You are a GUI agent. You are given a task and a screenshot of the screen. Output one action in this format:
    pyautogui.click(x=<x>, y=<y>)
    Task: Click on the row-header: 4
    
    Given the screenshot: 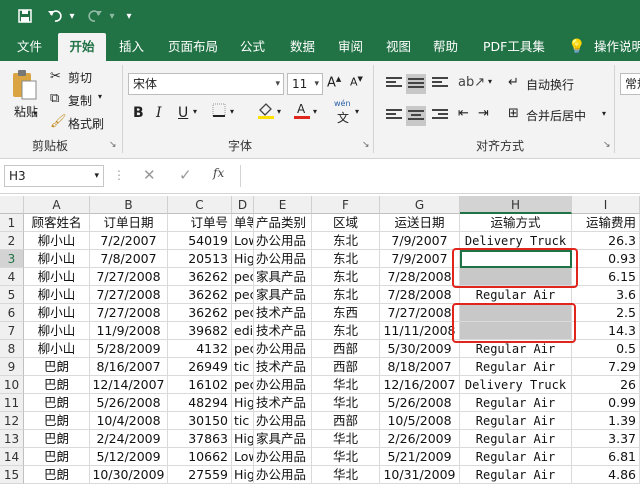 What is the action you would take?
    pyautogui.click(x=12, y=277)
    